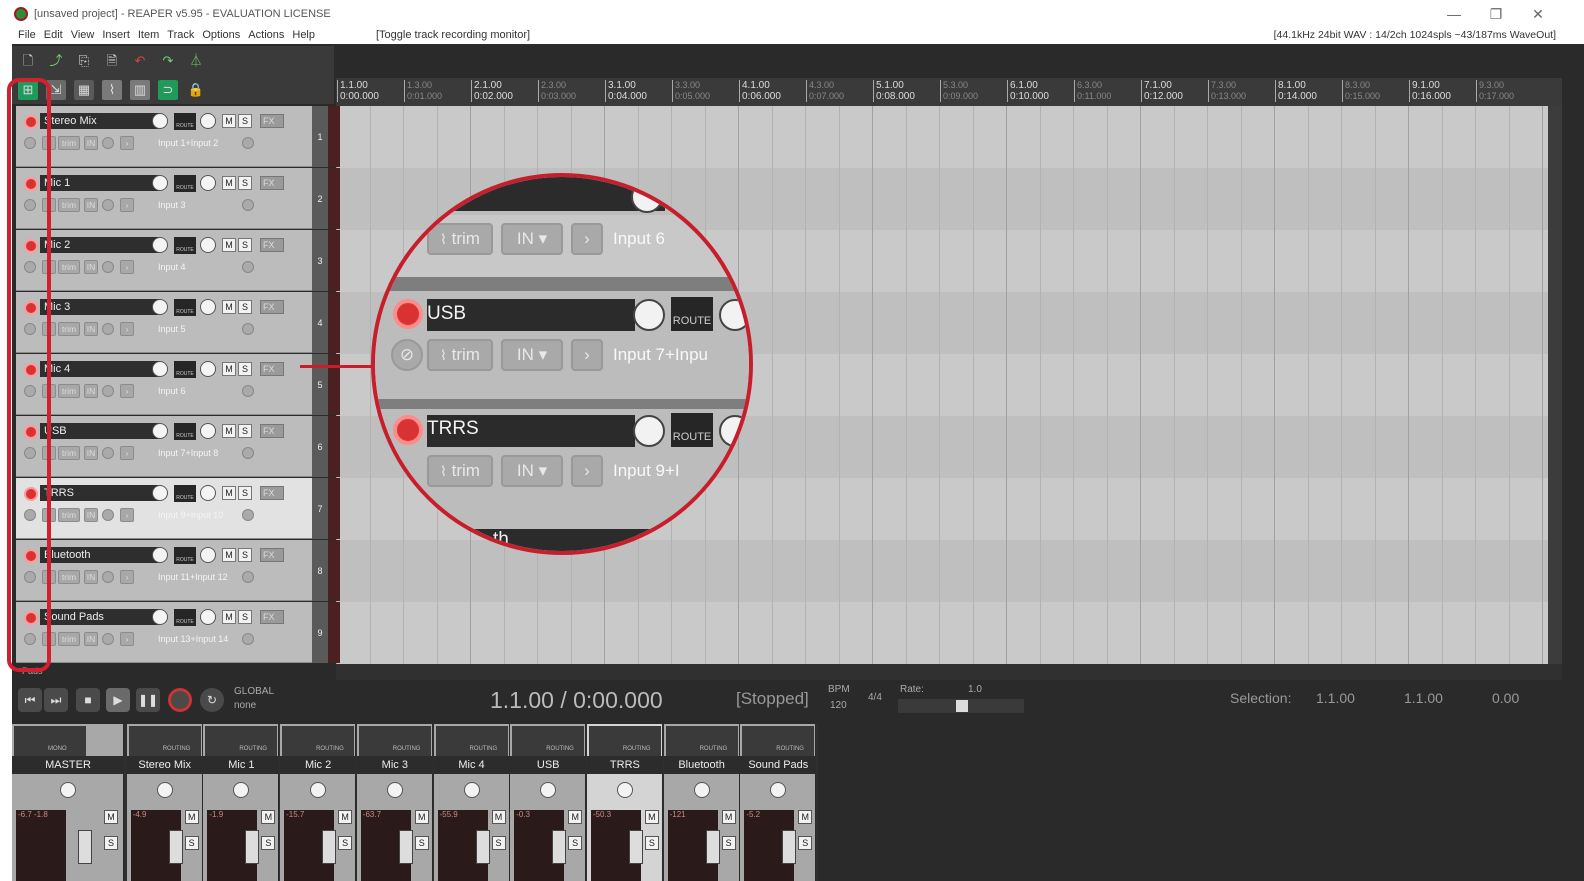 This screenshot has width=1584, height=881. I want to click on selection-start: 1.1.00, so click(1335, 698).